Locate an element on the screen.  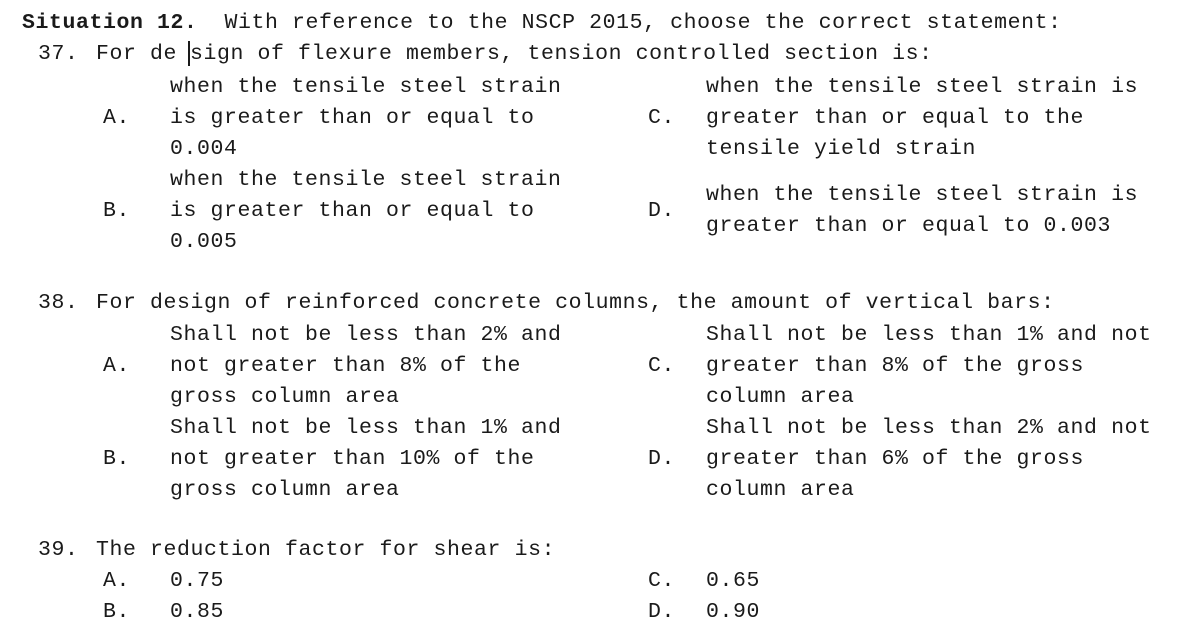
option-39-C: C. 0.65 is located at coordinates (704, 581).